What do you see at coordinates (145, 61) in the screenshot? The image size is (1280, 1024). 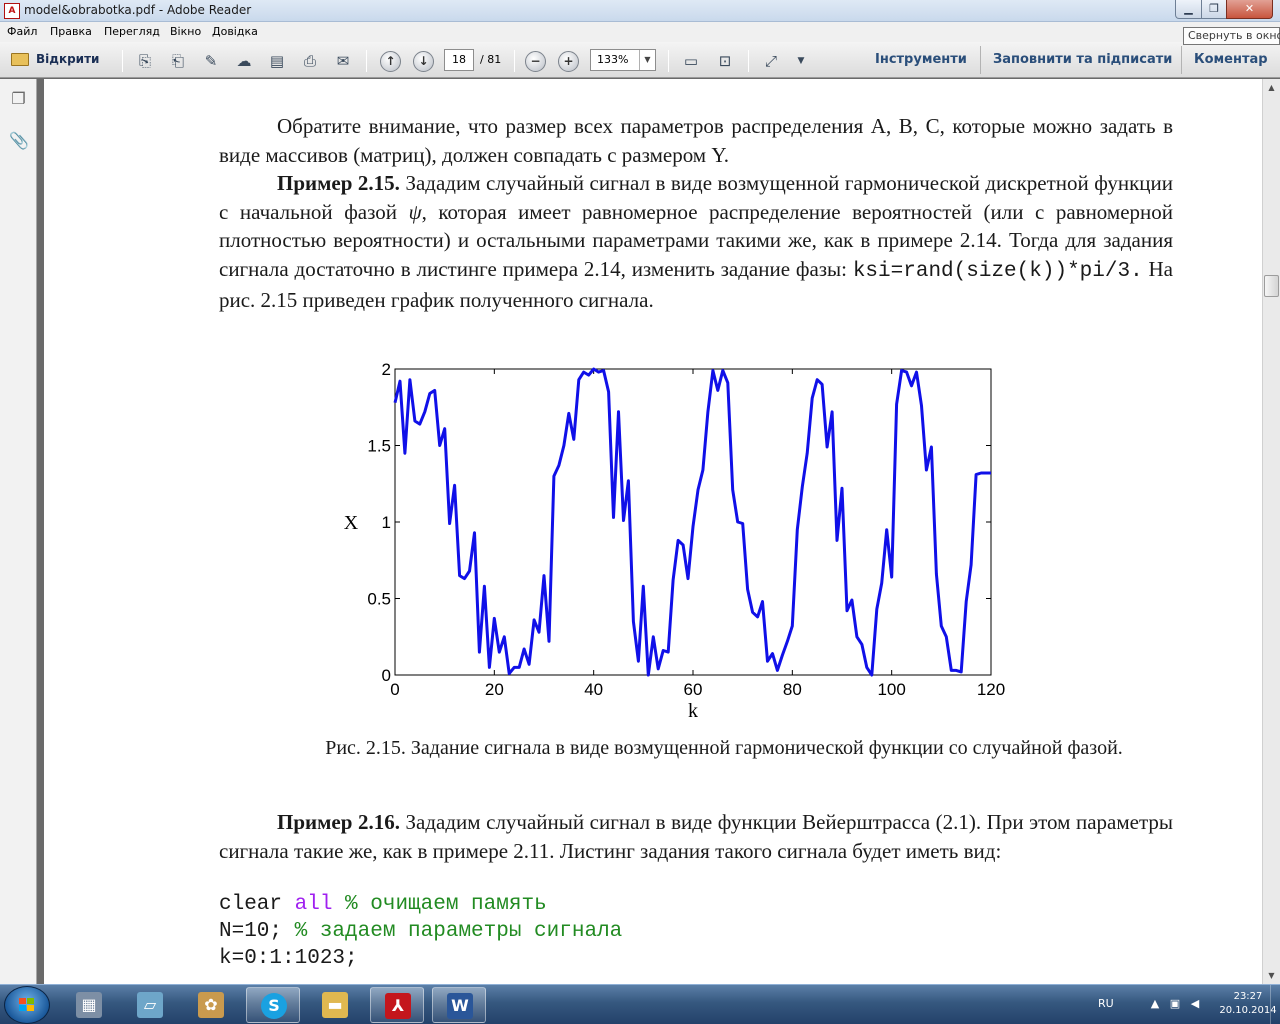 I see `create-pdf-icon: ⎘` at bounding box center [145, 61].